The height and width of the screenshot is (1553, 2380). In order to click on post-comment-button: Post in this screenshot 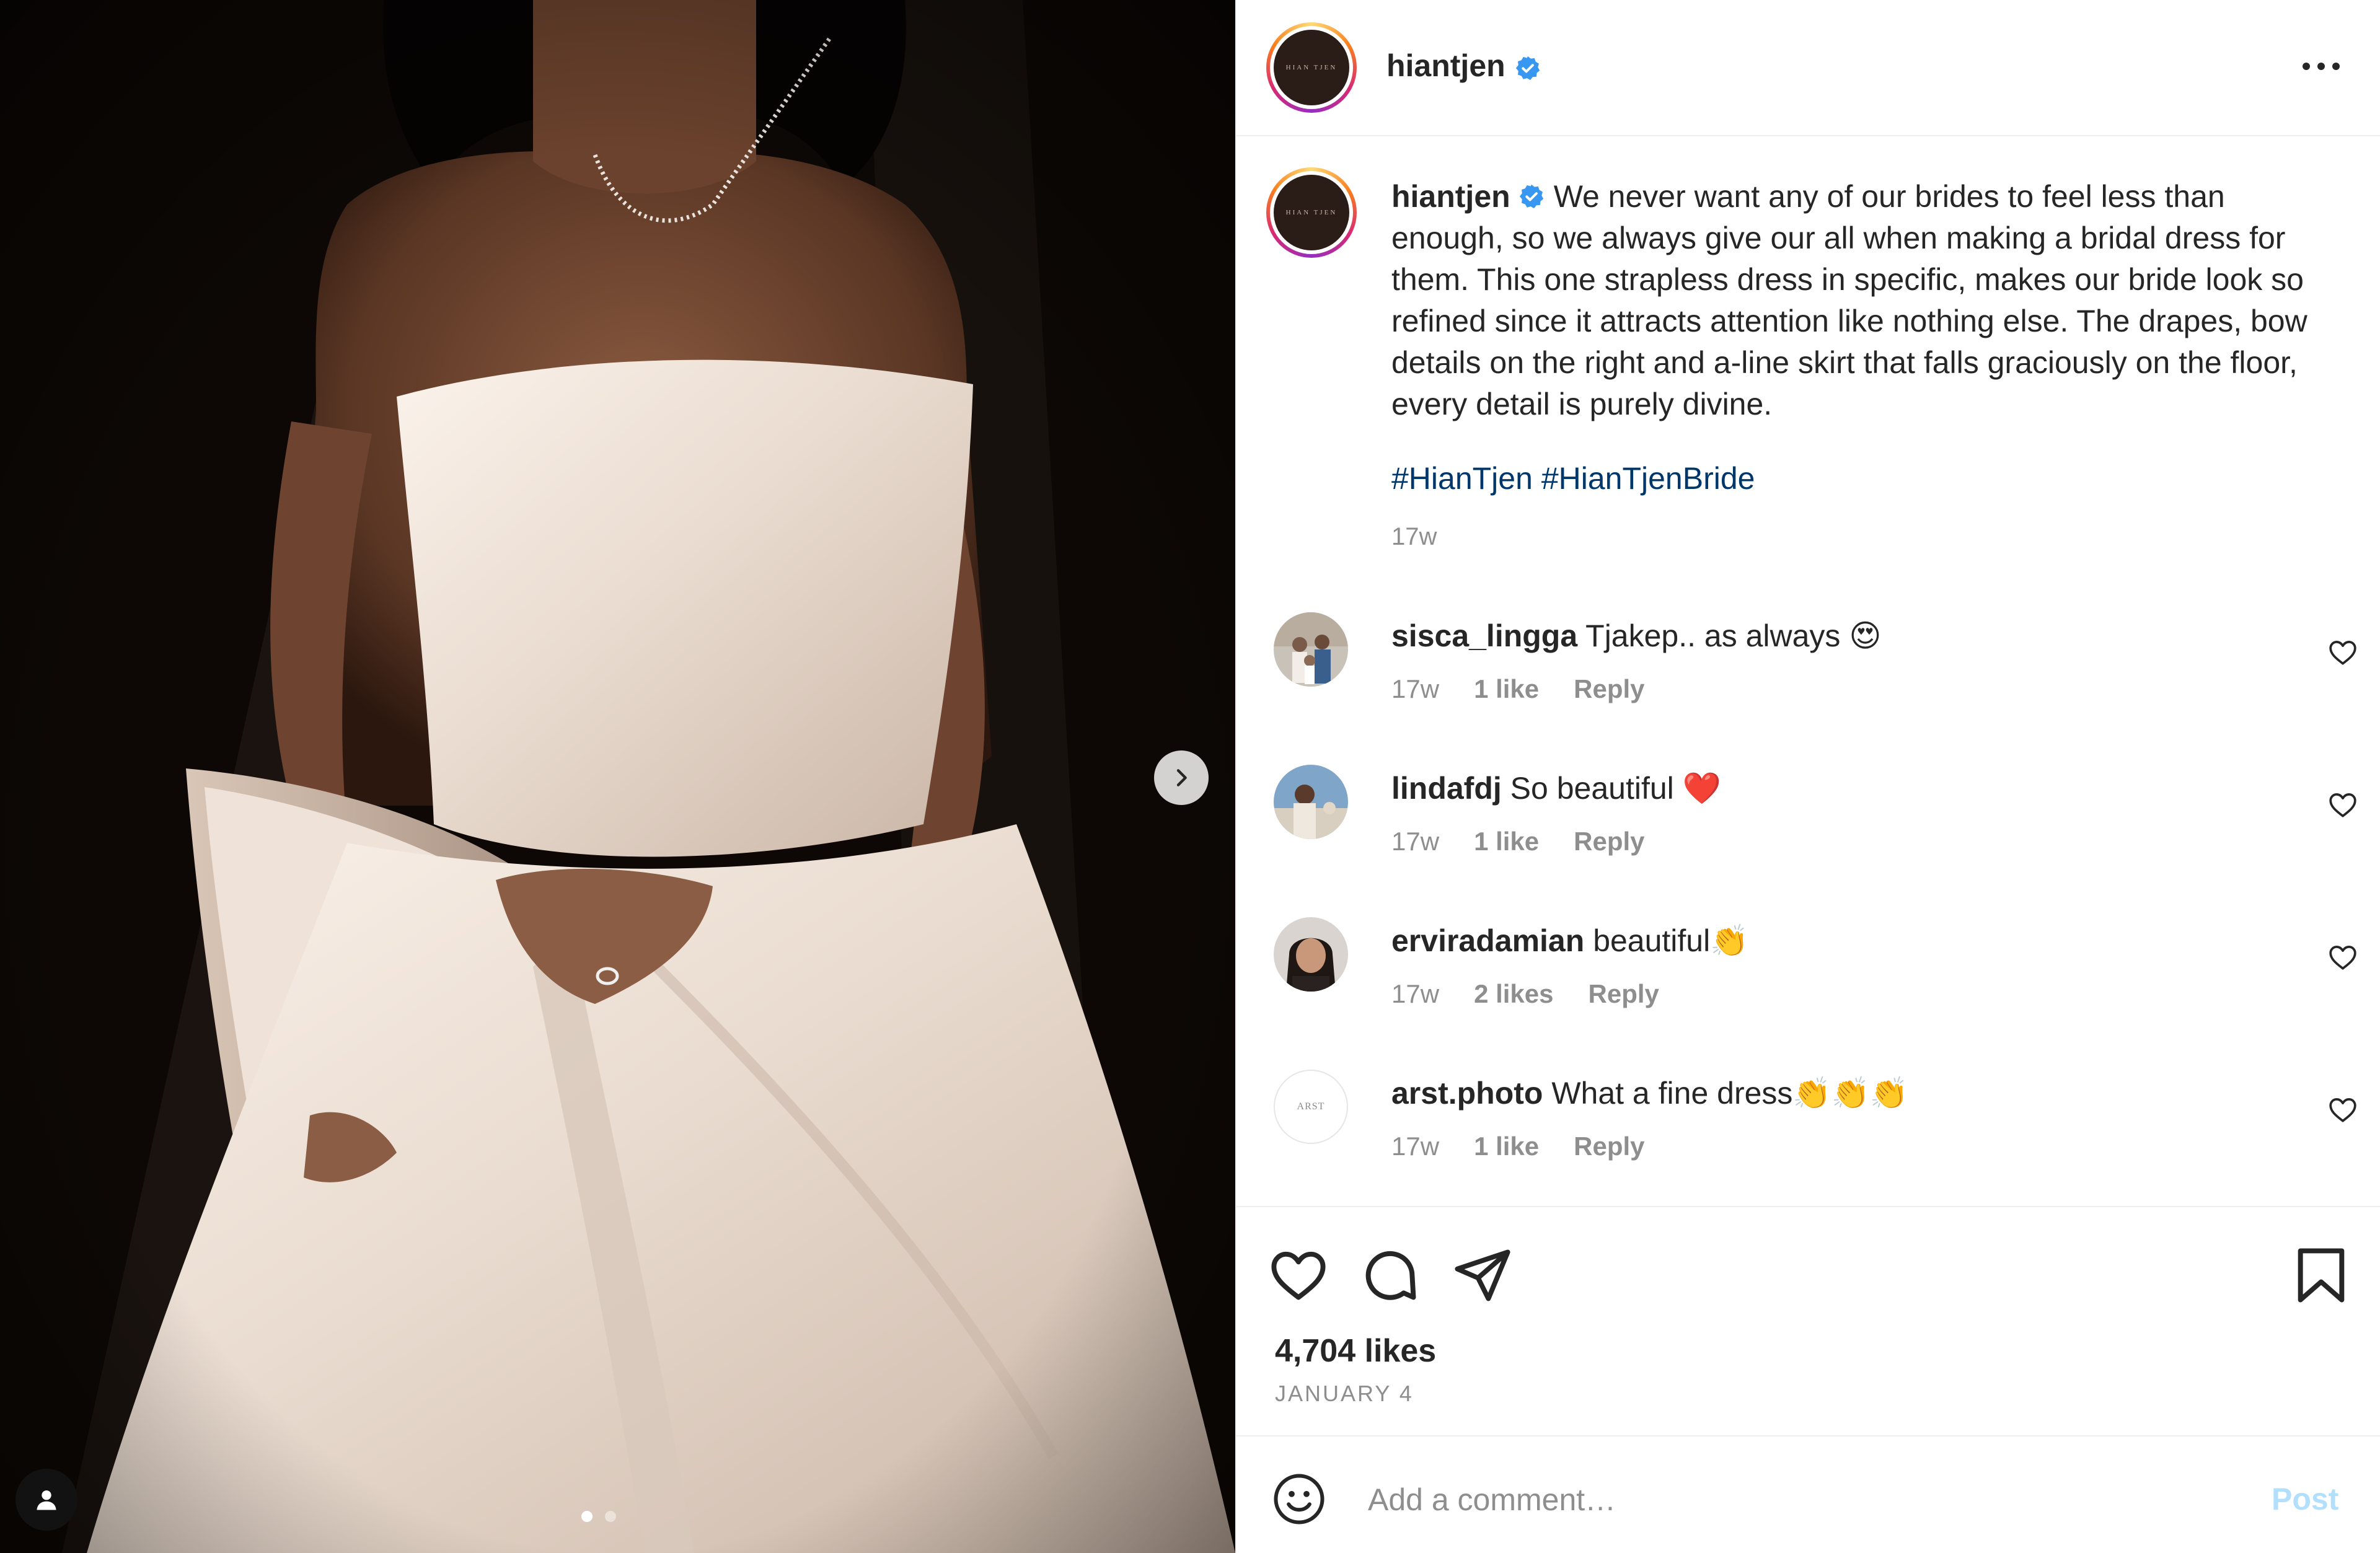, I will do `click(2305, 1499)`.